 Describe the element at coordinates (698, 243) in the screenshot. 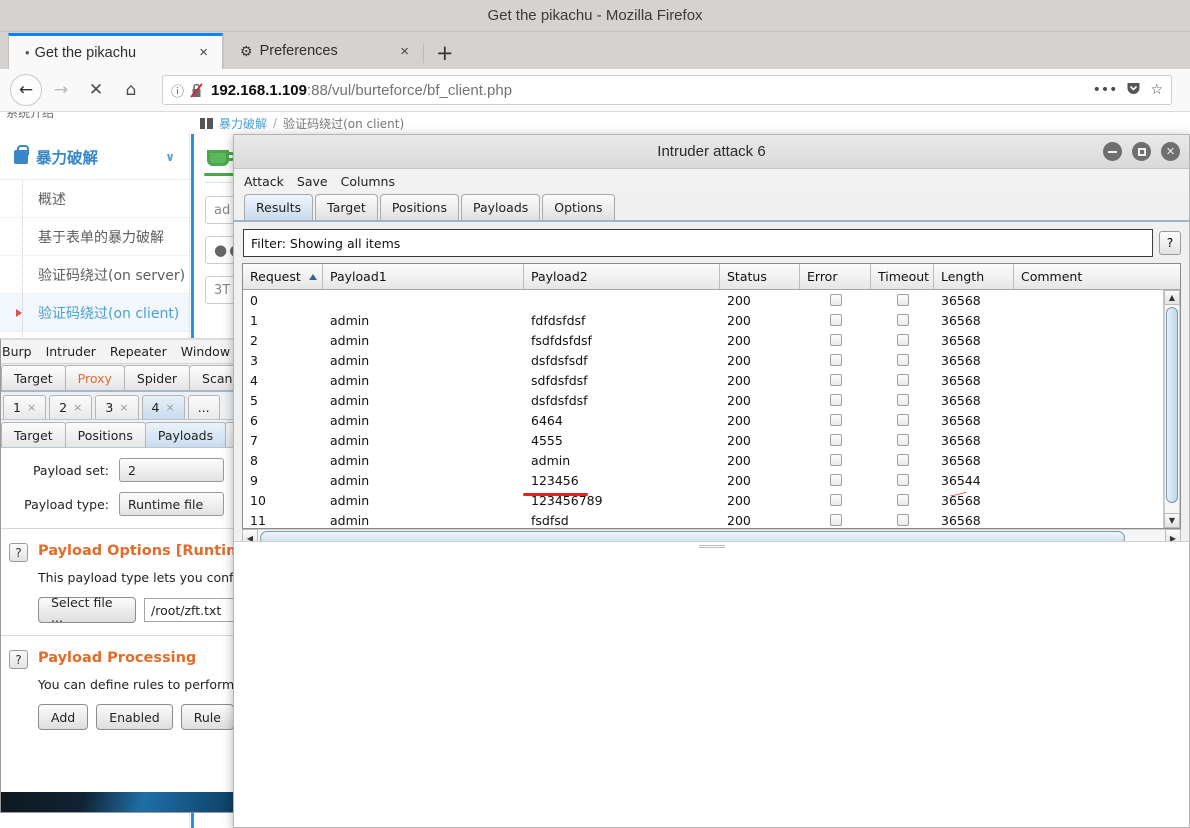

I see `filter-bar: Filter: Showing all items` at that location.